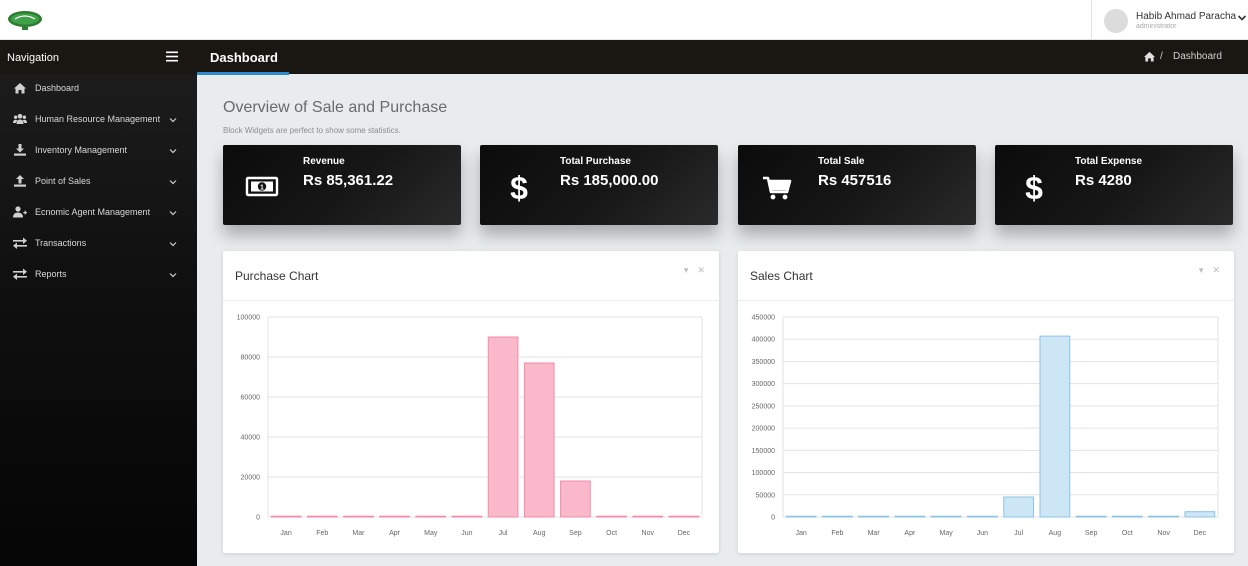  Describe the element at coordinates (777, 188) in the screenshot. I see `cart-icon` at that location.